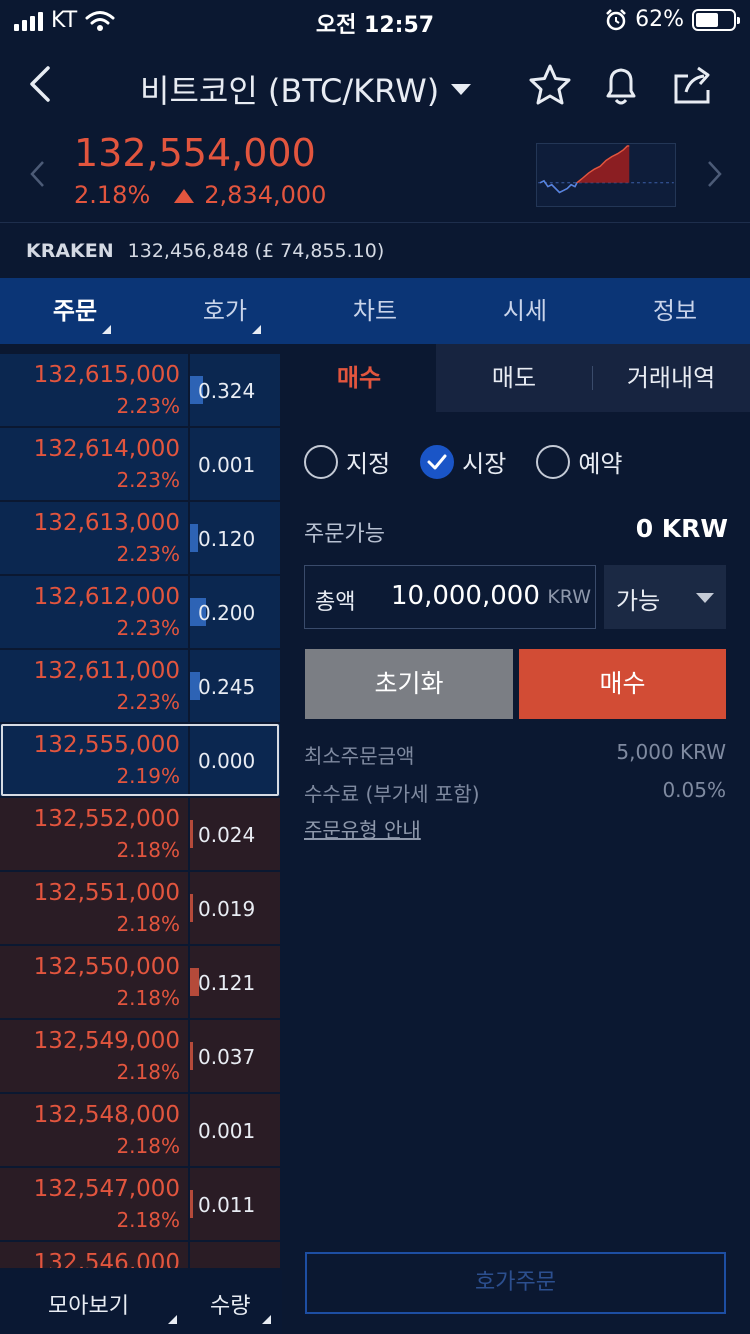 Image resolution: width=750 pixels, height=1334 pixels. I want to click on orderbook-row: 132,551,000 2.18% 0.019, so click(141, 908).